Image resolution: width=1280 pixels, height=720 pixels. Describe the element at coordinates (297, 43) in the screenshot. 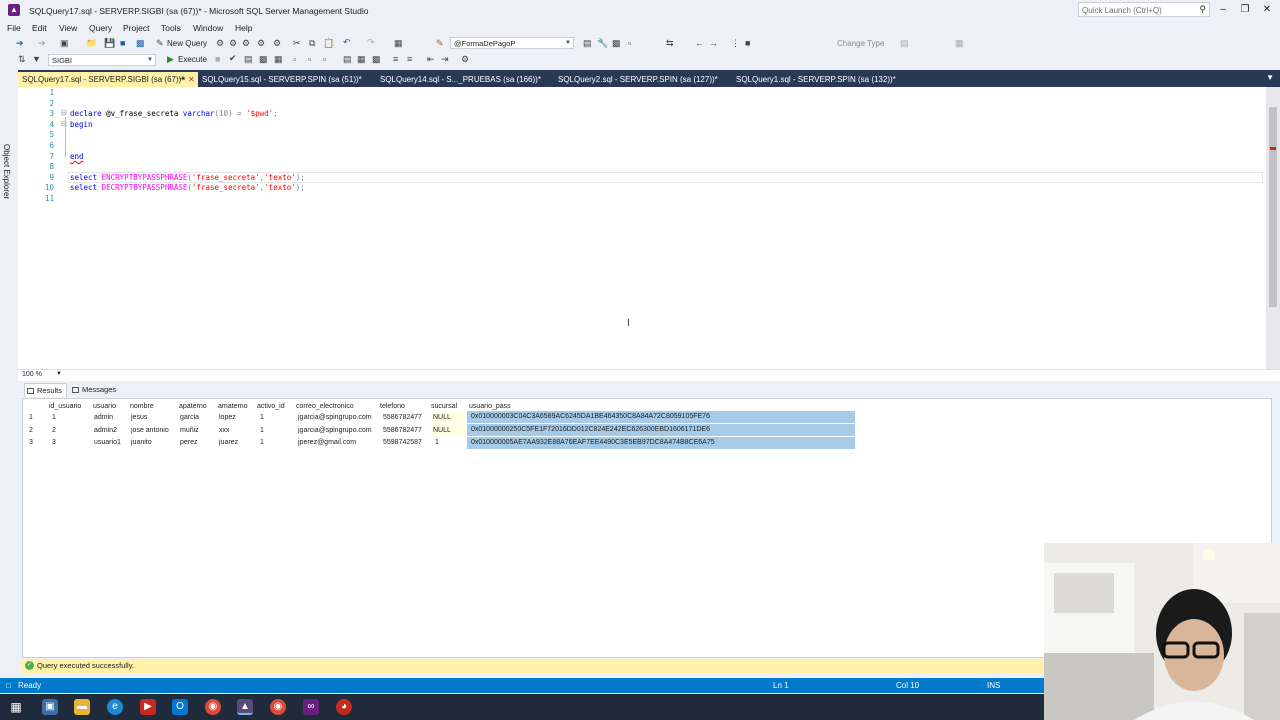

I see `cut-icon: ✂` at that location.